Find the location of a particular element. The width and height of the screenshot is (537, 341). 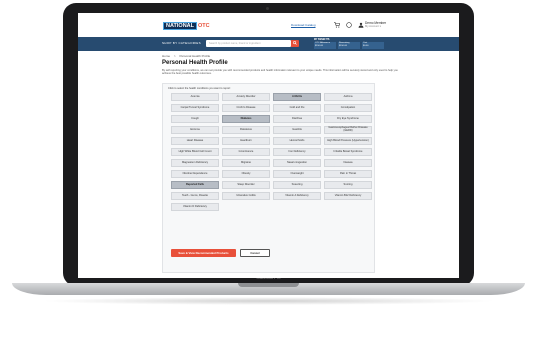

shop-by-categories-menu: SHOP BY CATEGORIES is located at coordinates (181, 43).